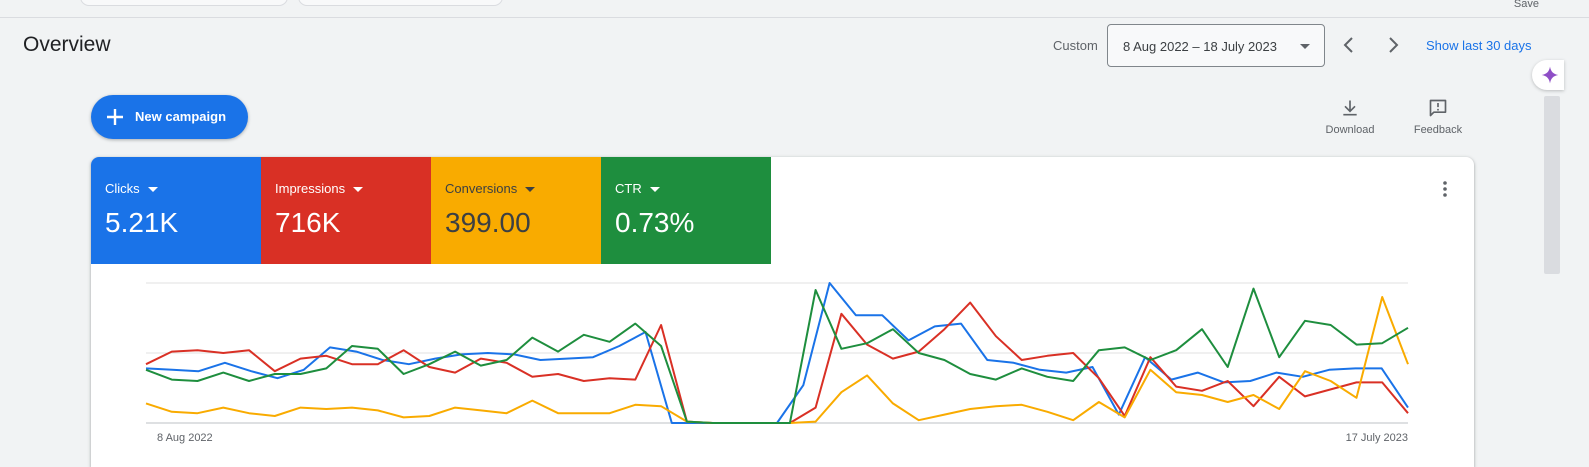 Image resolution: width=1589 pixels, height=467 pixels. I want to click on ai-assistant-button, so click(1548, 75).